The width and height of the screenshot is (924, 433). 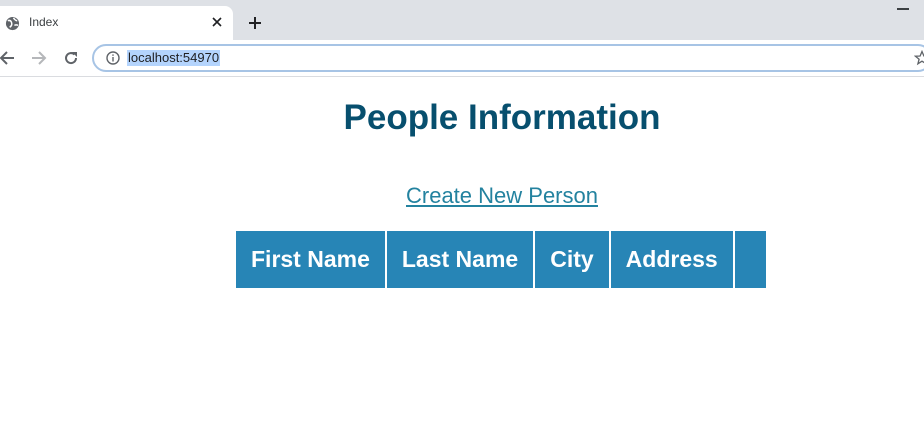 I want to click on star-icon, so click(x=919, y=58).